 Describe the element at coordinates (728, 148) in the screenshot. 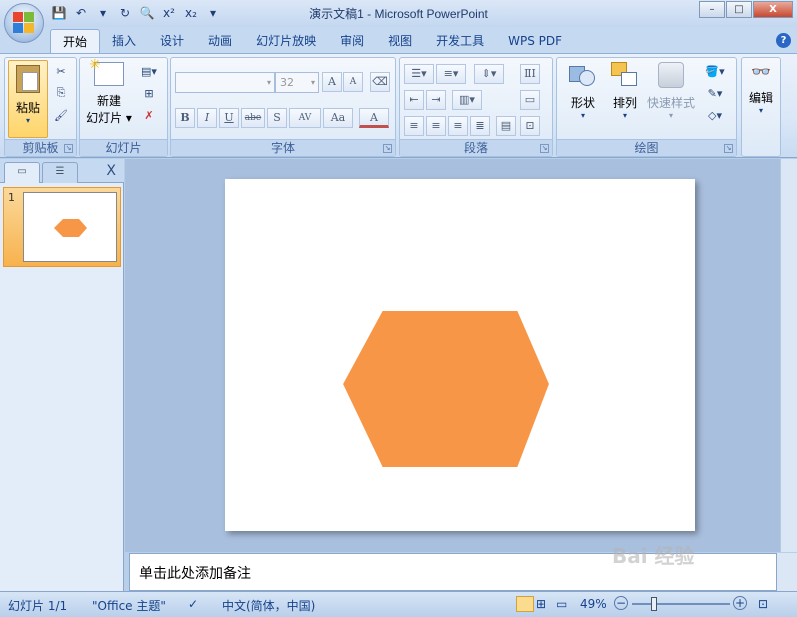

I see `drawing-launcher-icon: ↘` at that location.